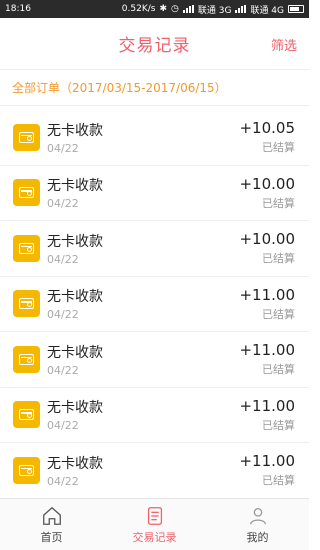 The image size is (320, 550). I want to click on tab-home: 首页, so click(51, 524).